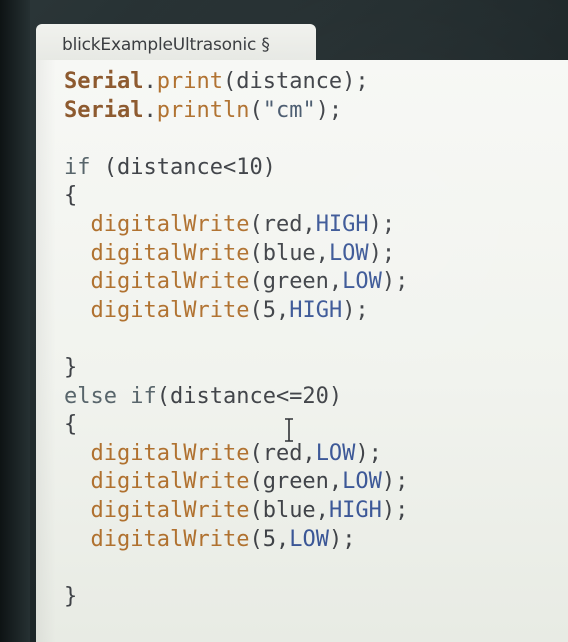 The height and width of the screenshot is (642, 568). What do you see at coordinates (289, 110) in the screenshot?
I see `code-token-str: "cm"` at bounding box center [289, 110].